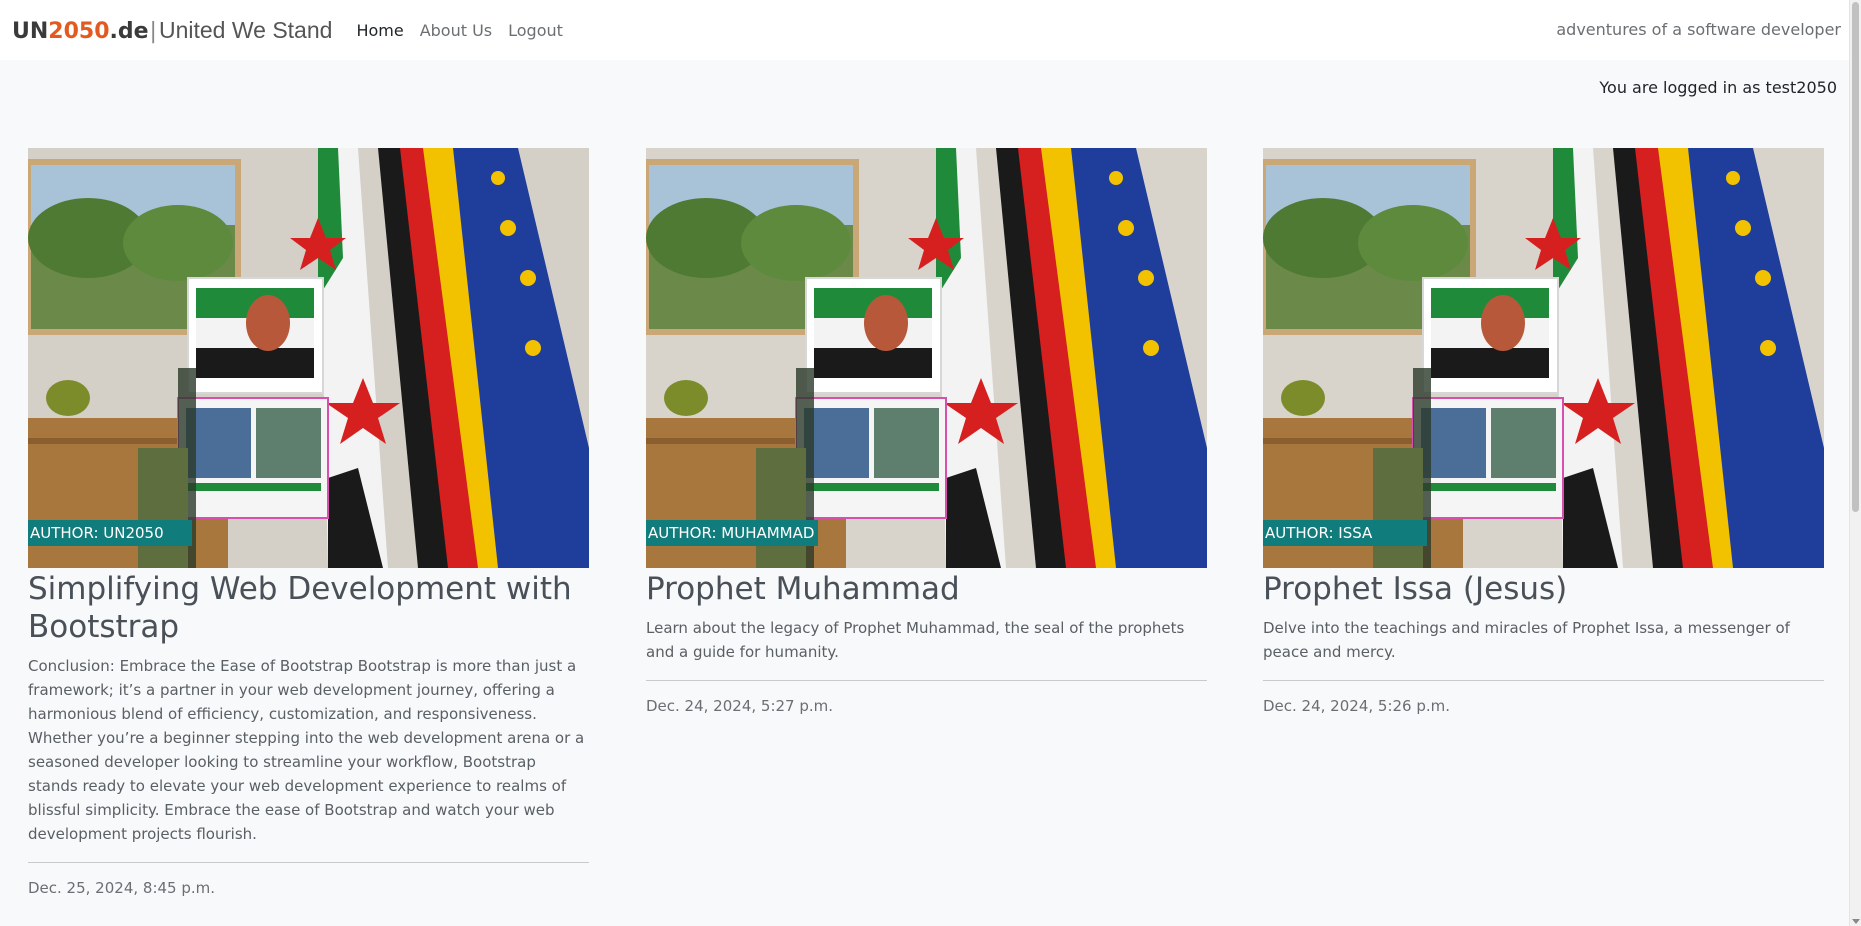  Describe the element at coordinates (926, 589) in the screenshot. I see `post-title: Prophet Muhammad` at that location.